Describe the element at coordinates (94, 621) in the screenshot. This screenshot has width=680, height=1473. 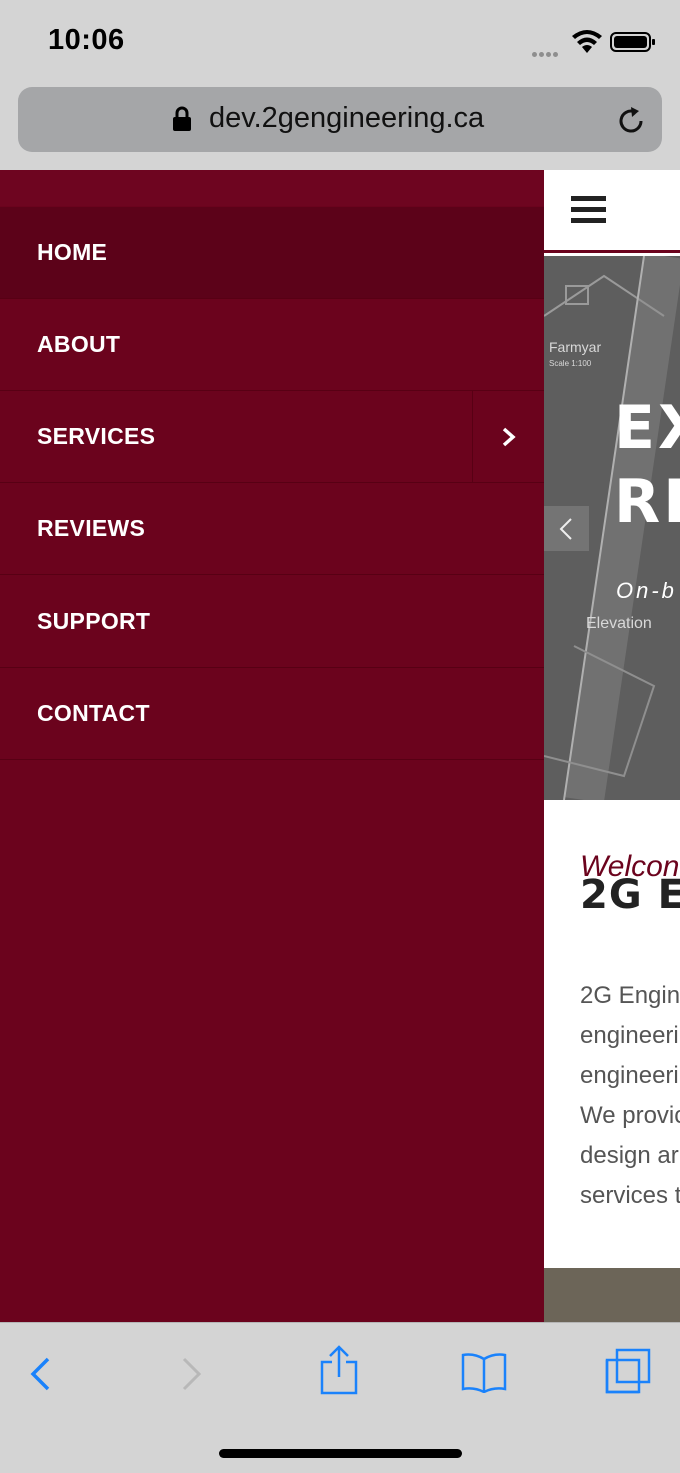
I see `menu-item-label: SUPPORT` at that location.